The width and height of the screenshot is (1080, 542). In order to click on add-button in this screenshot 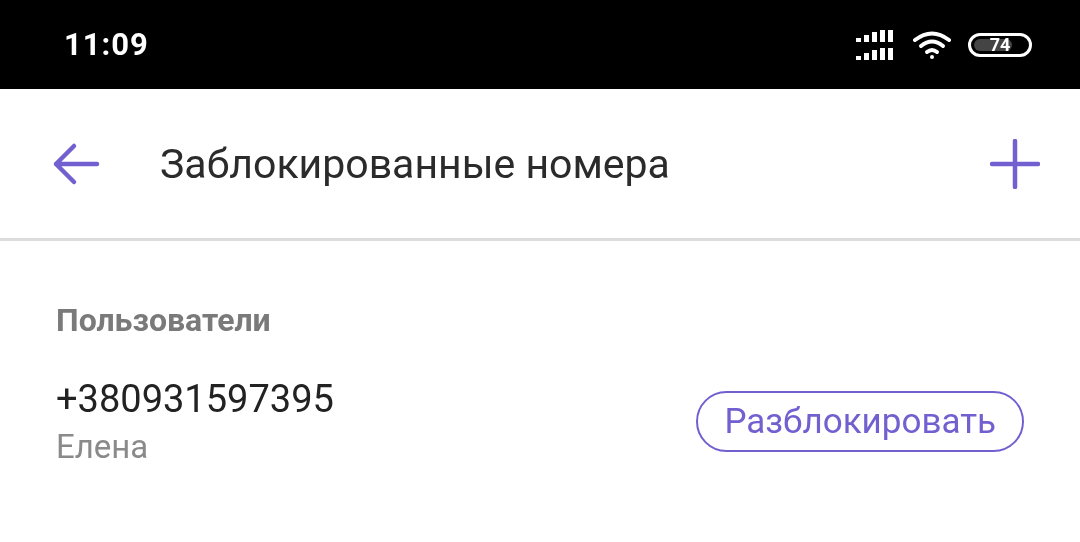, I will do `click(1015, 163)`.